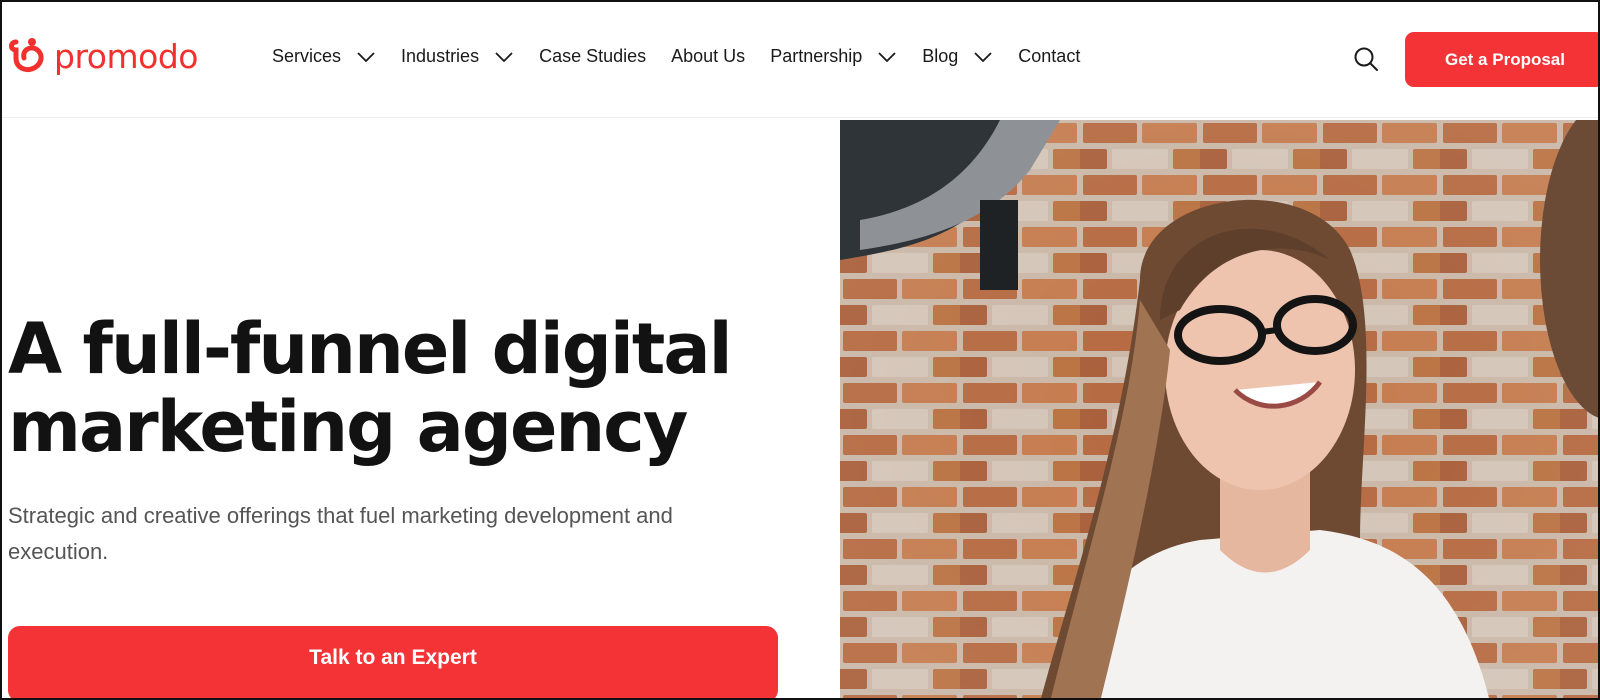  I want to click on nav-item-industries: Industries, so click(457, 56).